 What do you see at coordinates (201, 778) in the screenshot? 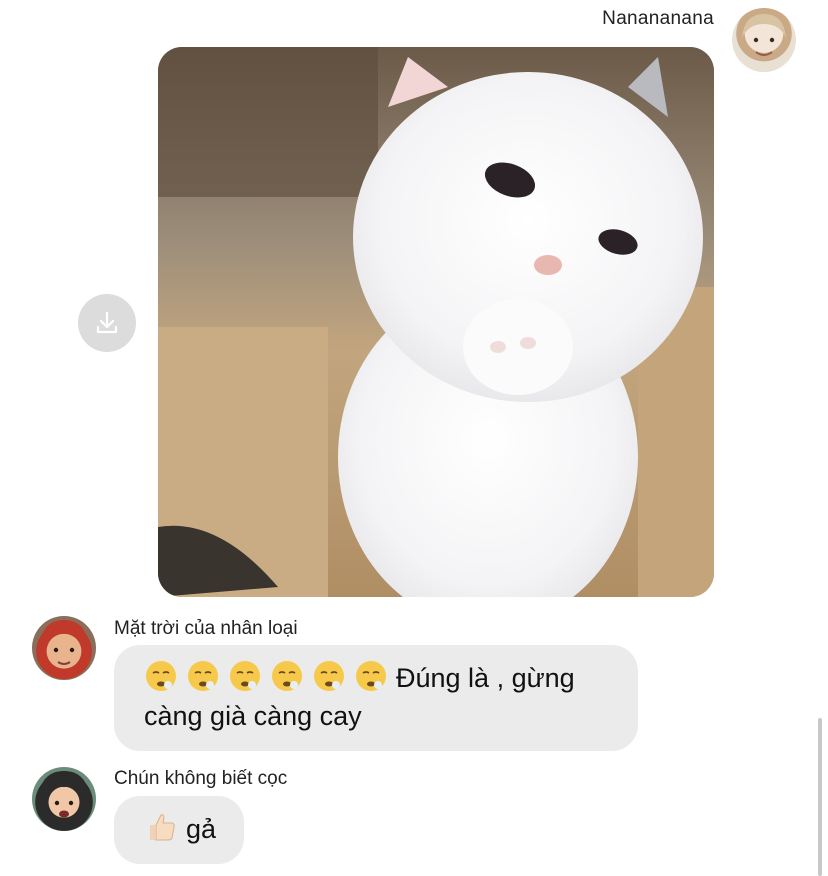
I see `sender-name: Chún không biết cọc` at bounding box center [201, 778].